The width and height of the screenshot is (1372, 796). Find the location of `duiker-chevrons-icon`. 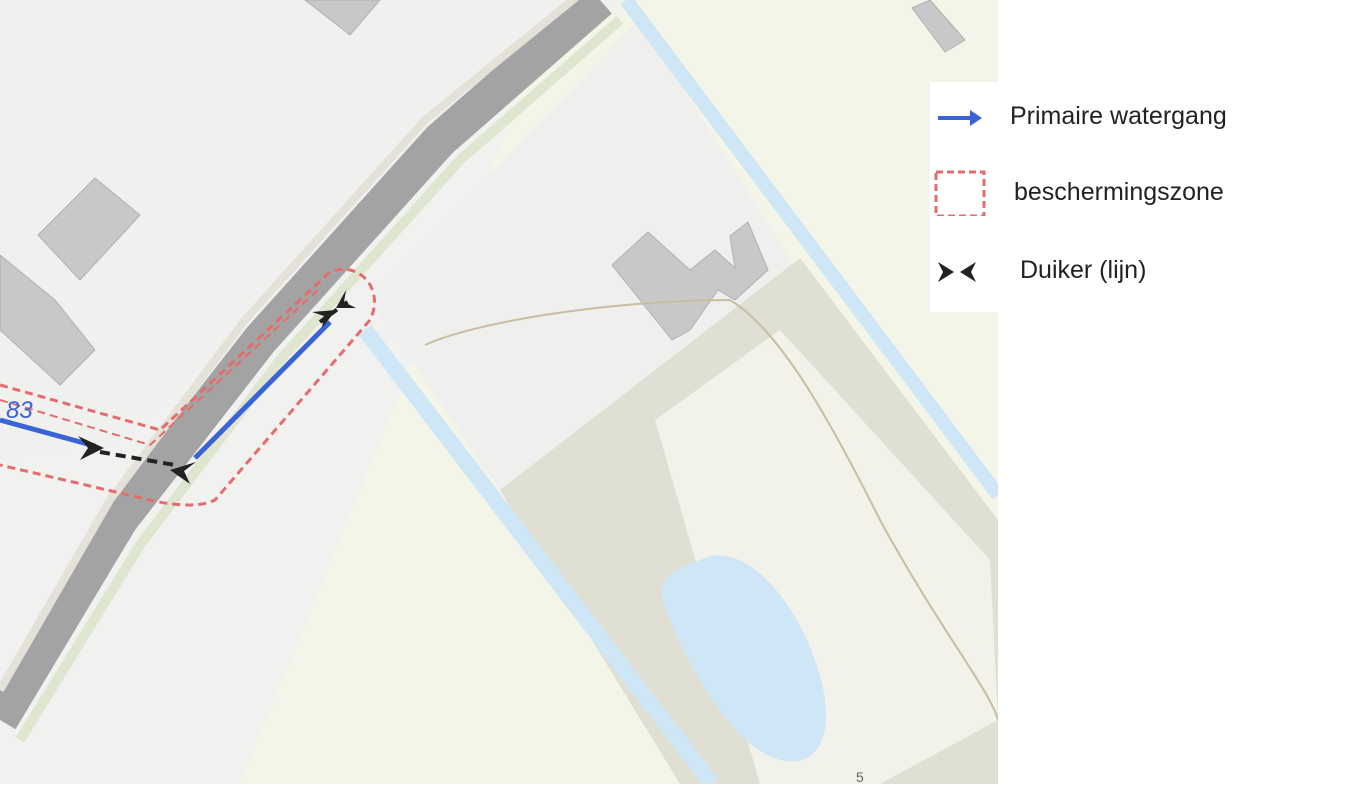

duiker-chevrons-icon is located at coordinates (957, 272).